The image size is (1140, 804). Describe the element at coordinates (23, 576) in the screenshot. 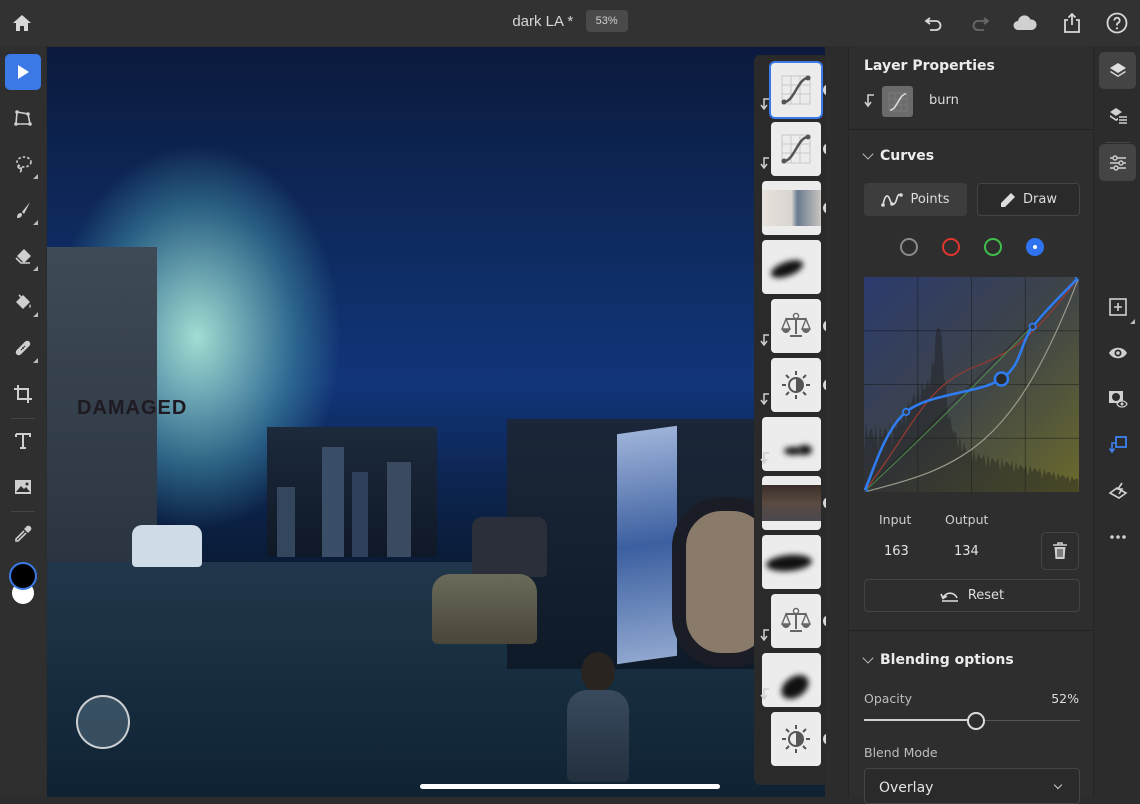

I see `foreground-color-swatch` at that location.